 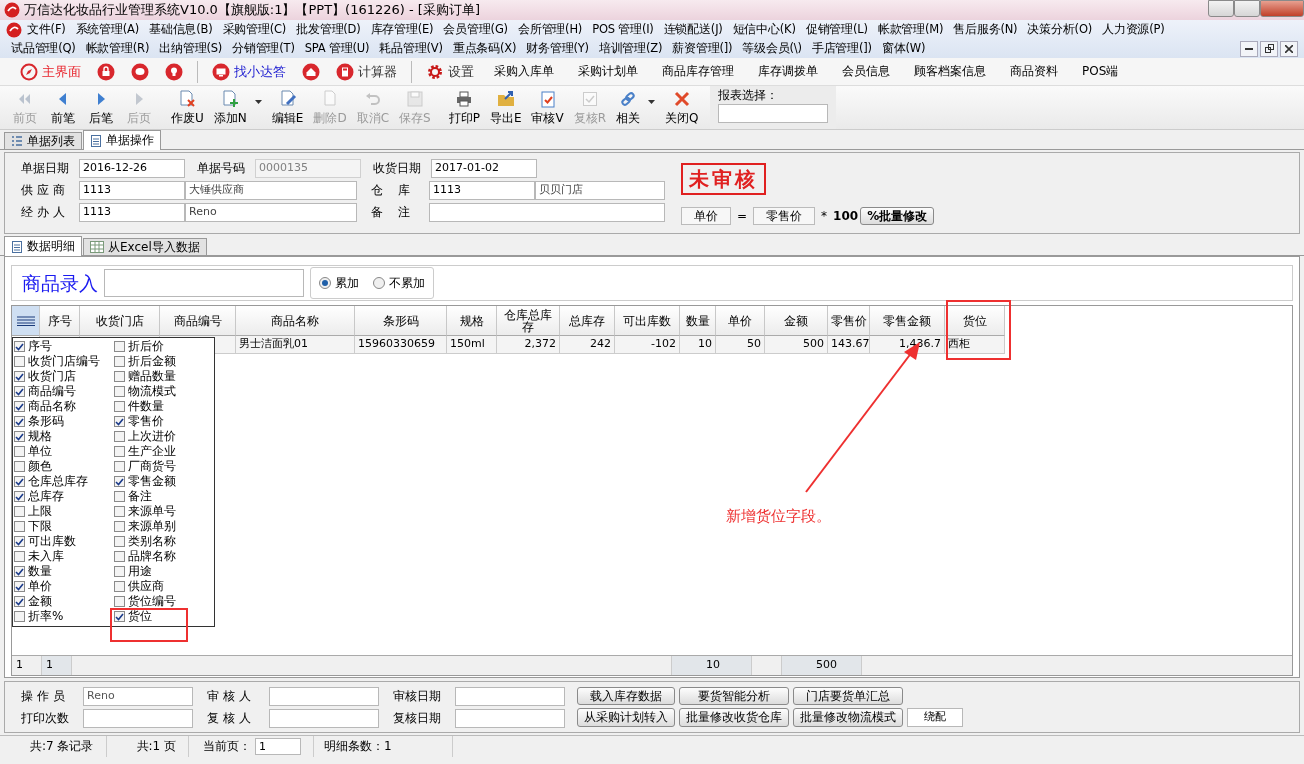 What do you see at coordinates (366, 71) in the screenshot?
I see `quick-link: 计算器` at bounding box center [366, 71].